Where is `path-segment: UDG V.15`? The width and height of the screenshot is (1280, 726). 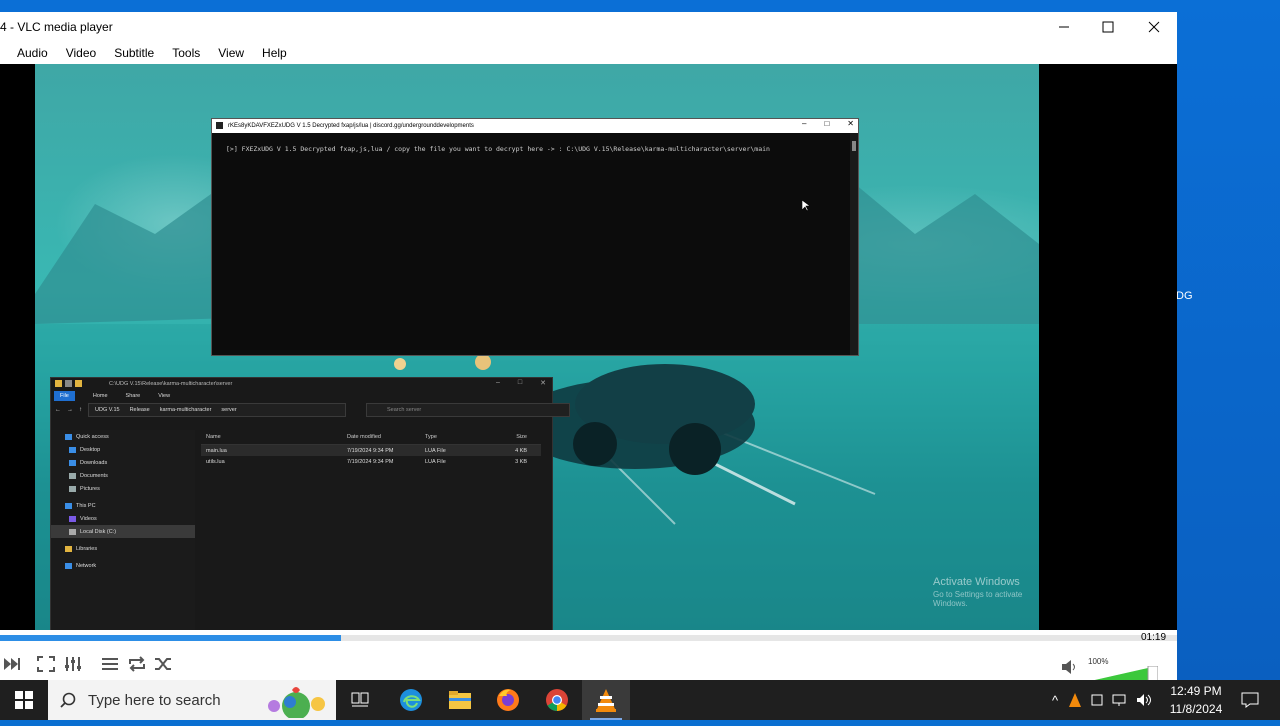 path-segment: UDG V.15 is located at coordinates (107, 410).